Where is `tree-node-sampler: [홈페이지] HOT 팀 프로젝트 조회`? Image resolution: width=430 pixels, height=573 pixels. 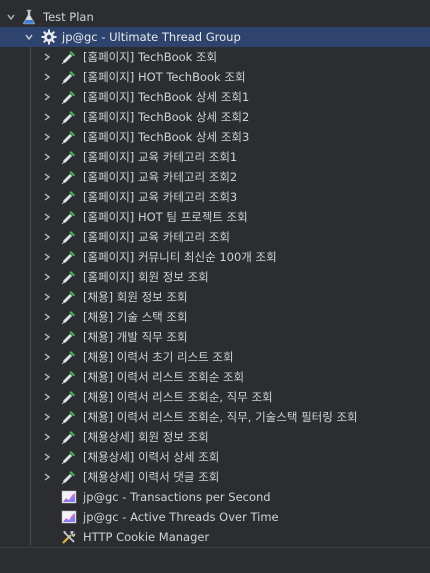
tree-node-sampler: [홈페이지] HOT 팀 프로젝트 조회 is located at coordinates (215, 217).